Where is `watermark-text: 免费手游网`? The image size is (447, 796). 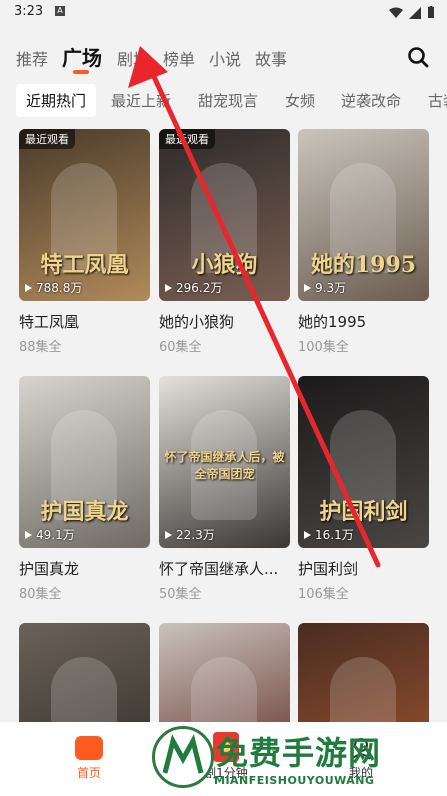
watermark-text: 免费手游网 is located at coordinates (299, 753).